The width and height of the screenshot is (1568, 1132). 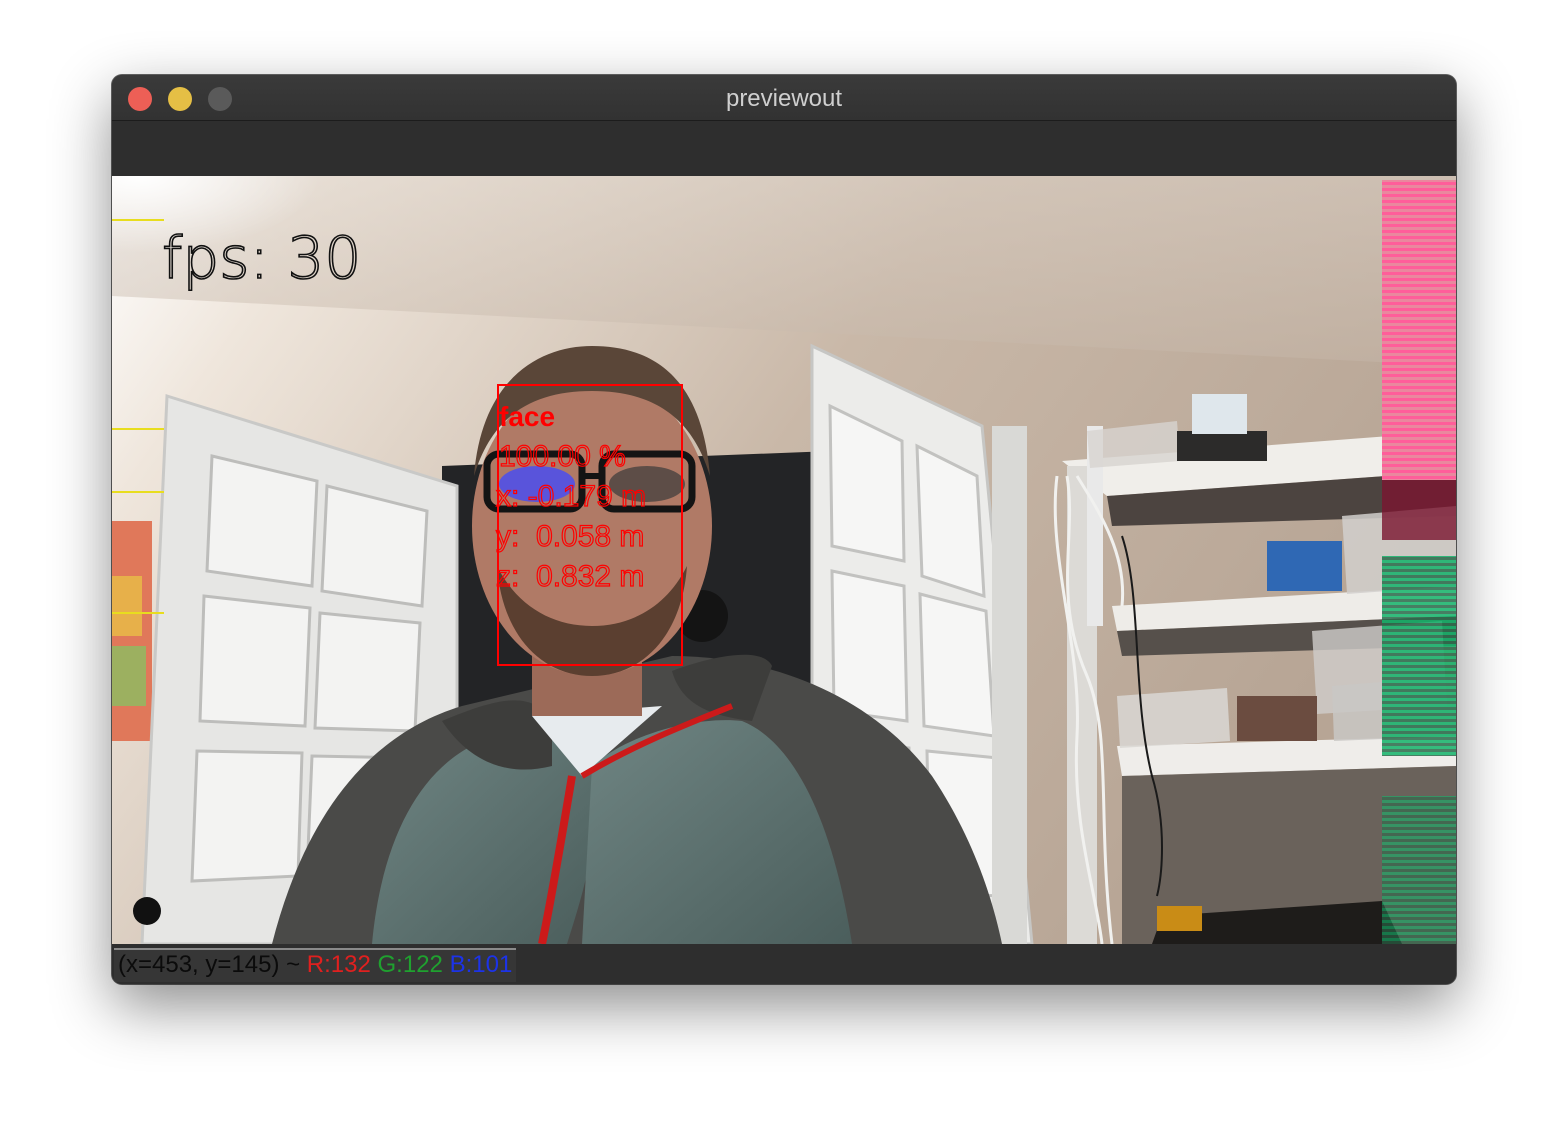 I want to click on glitch-band-pink, so click(x=1419, y=330).